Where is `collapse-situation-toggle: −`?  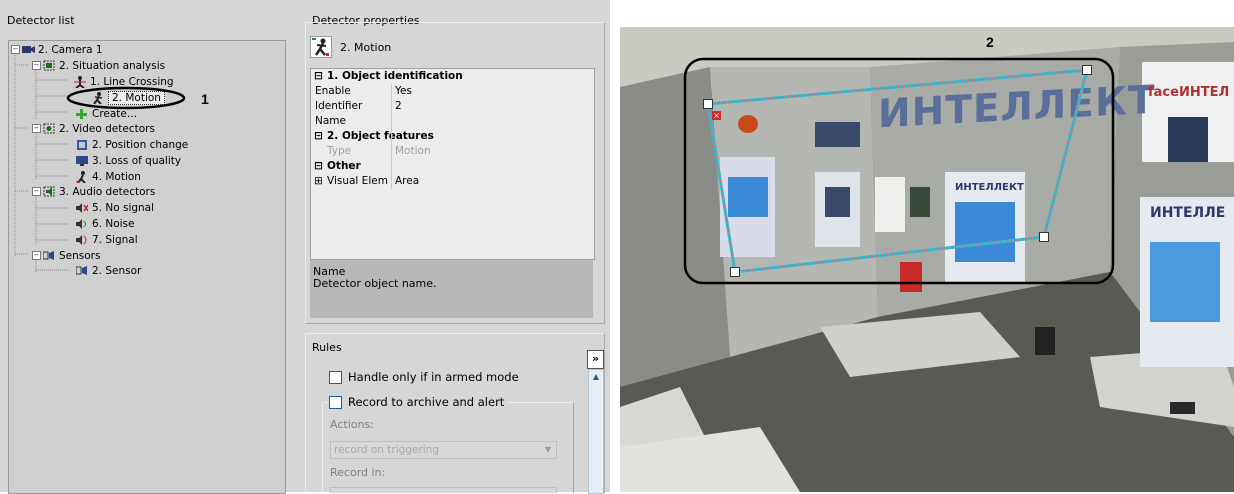 collapse-situation-toggle: − is located at coordinates (36, 65).